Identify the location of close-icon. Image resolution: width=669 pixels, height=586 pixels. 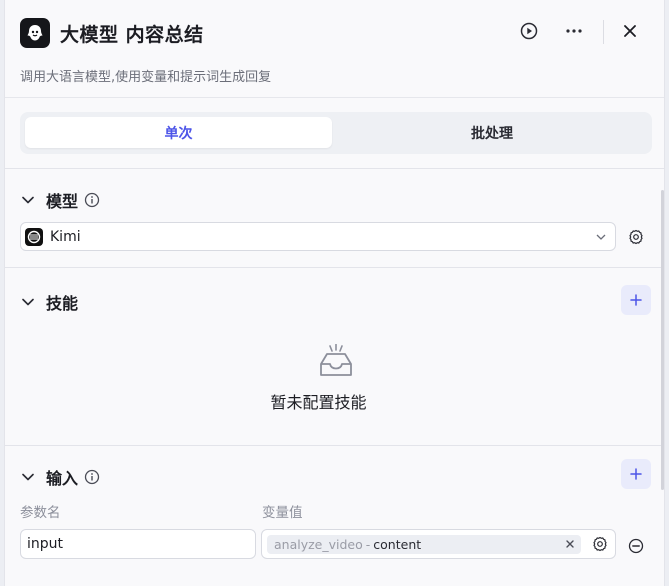
(630, 31).